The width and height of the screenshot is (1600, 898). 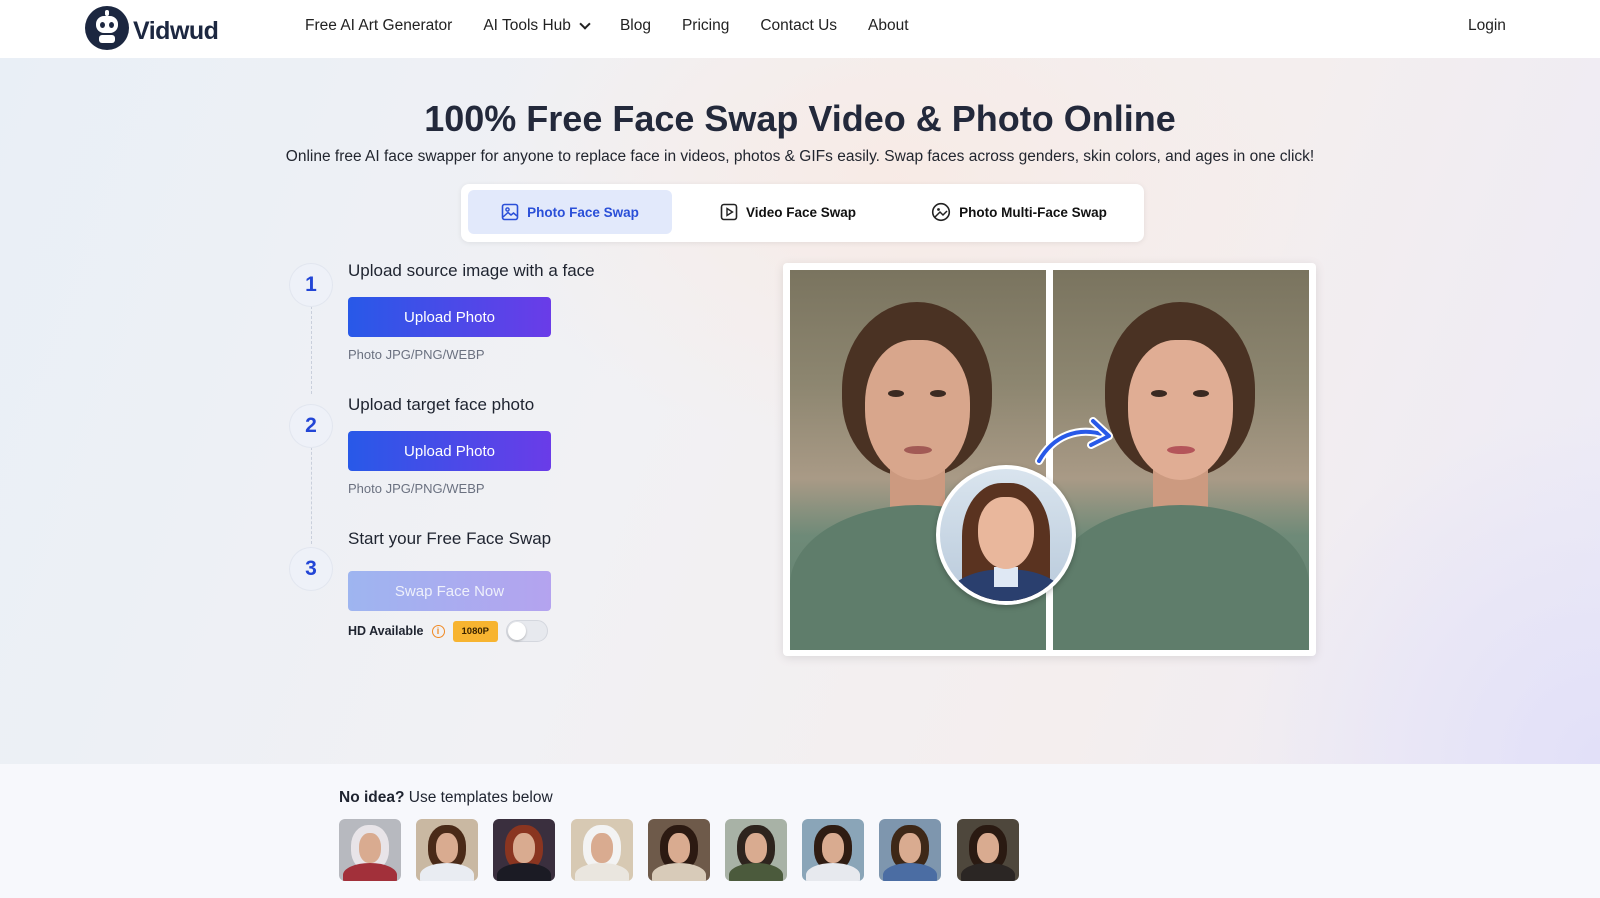 I want to click on swap-arrow-icon, so click(x=1074, y=441).